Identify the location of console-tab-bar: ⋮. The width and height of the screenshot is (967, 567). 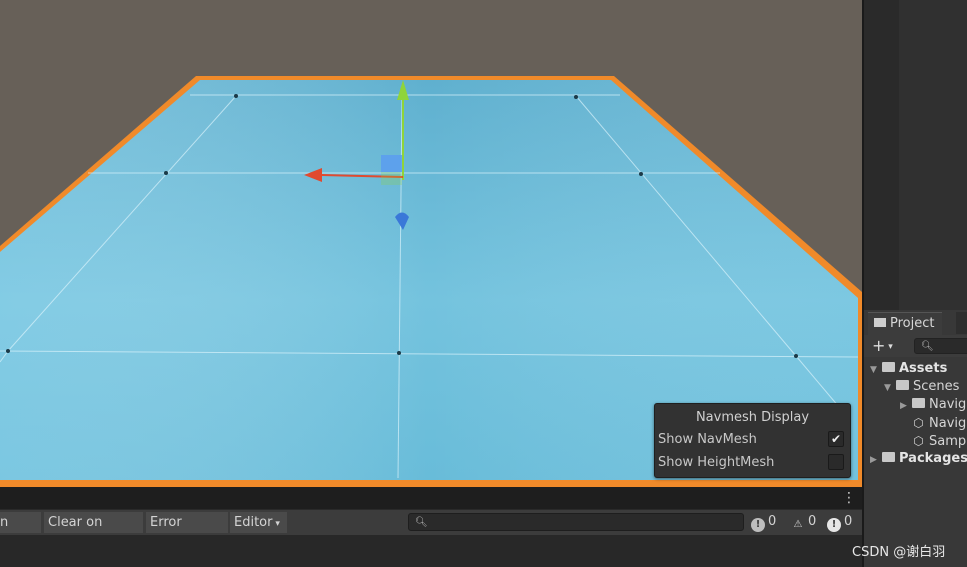
(431, 498).